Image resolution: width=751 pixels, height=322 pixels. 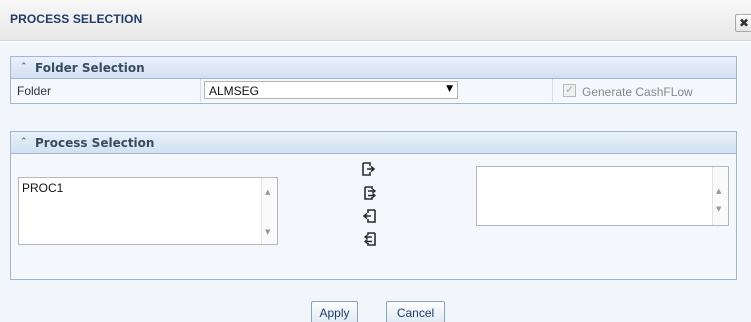 I want to click on checkmark-icon: ✓, so click(x=570, y=89).